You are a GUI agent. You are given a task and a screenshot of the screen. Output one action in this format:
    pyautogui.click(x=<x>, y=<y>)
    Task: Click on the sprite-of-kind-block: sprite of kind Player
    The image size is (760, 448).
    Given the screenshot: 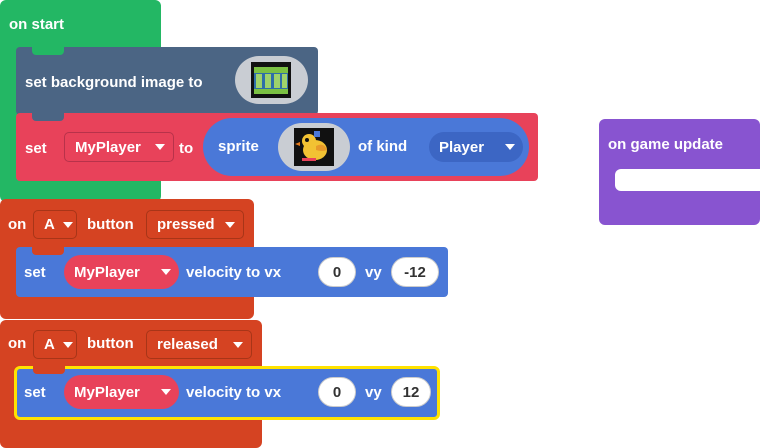 What is the action you would take?
    pyautogui.click(x=366, y=147)
    